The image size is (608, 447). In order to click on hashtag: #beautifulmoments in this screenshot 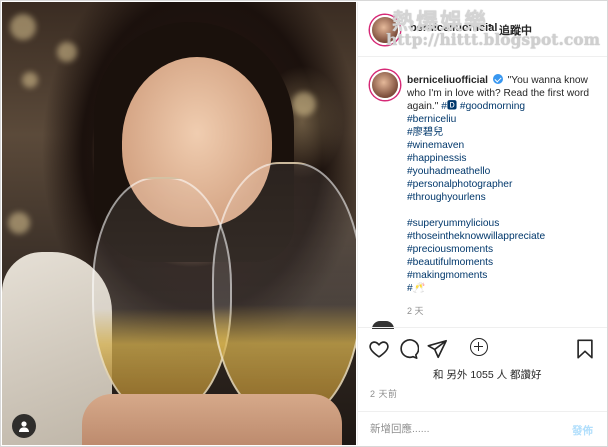, I will do `click(504, 262)`.